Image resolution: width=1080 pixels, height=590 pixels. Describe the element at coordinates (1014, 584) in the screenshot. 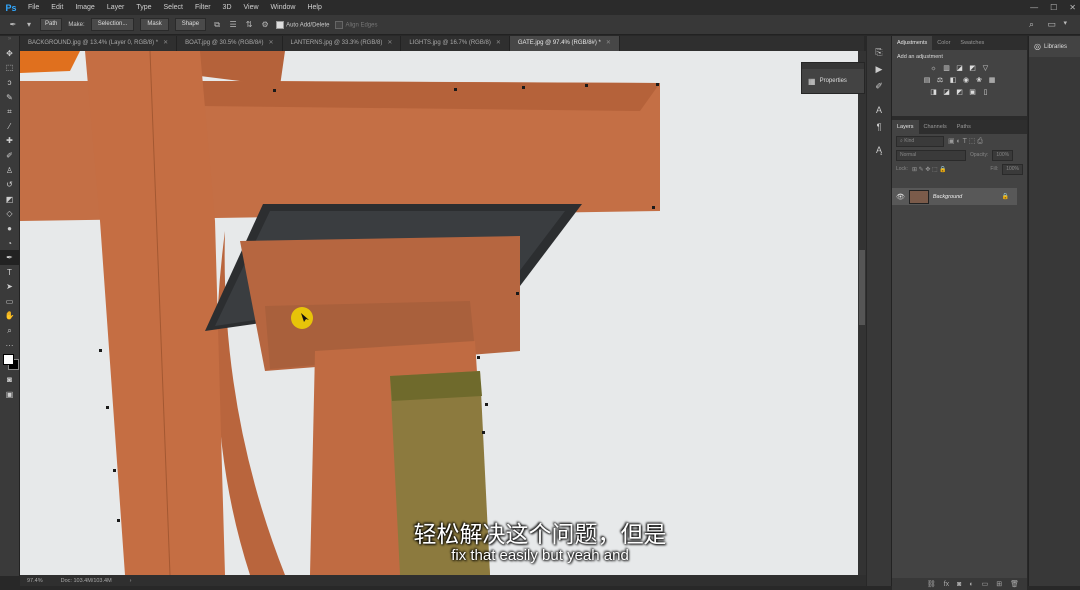

I see `trash-icon: 🗑` at that location.